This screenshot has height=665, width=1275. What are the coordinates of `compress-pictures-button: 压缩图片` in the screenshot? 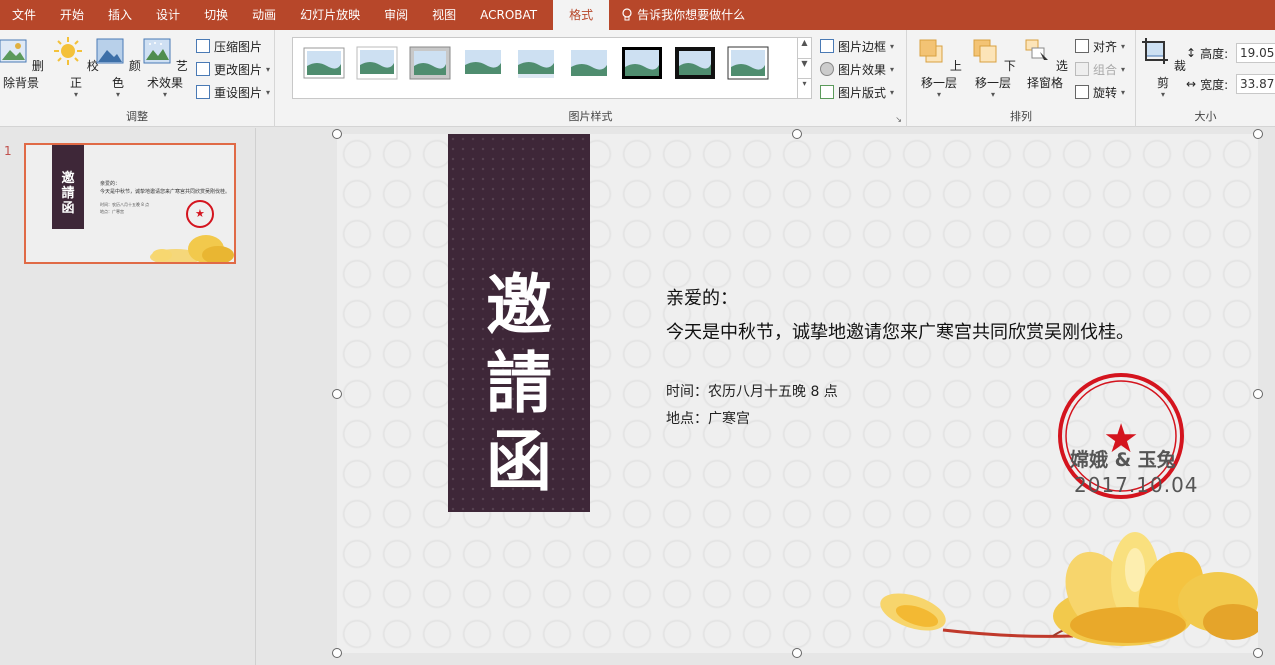 It's located at (229, 46).